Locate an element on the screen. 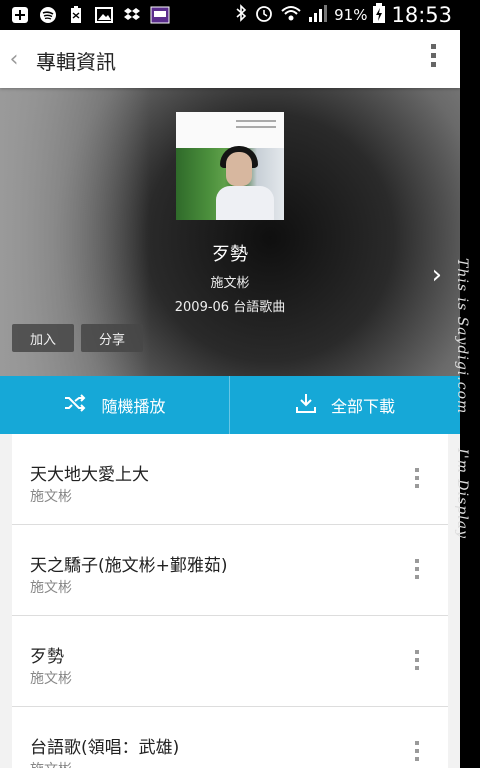 The image size is (480, 768). signal-icon is located at coordinates (318, 15).